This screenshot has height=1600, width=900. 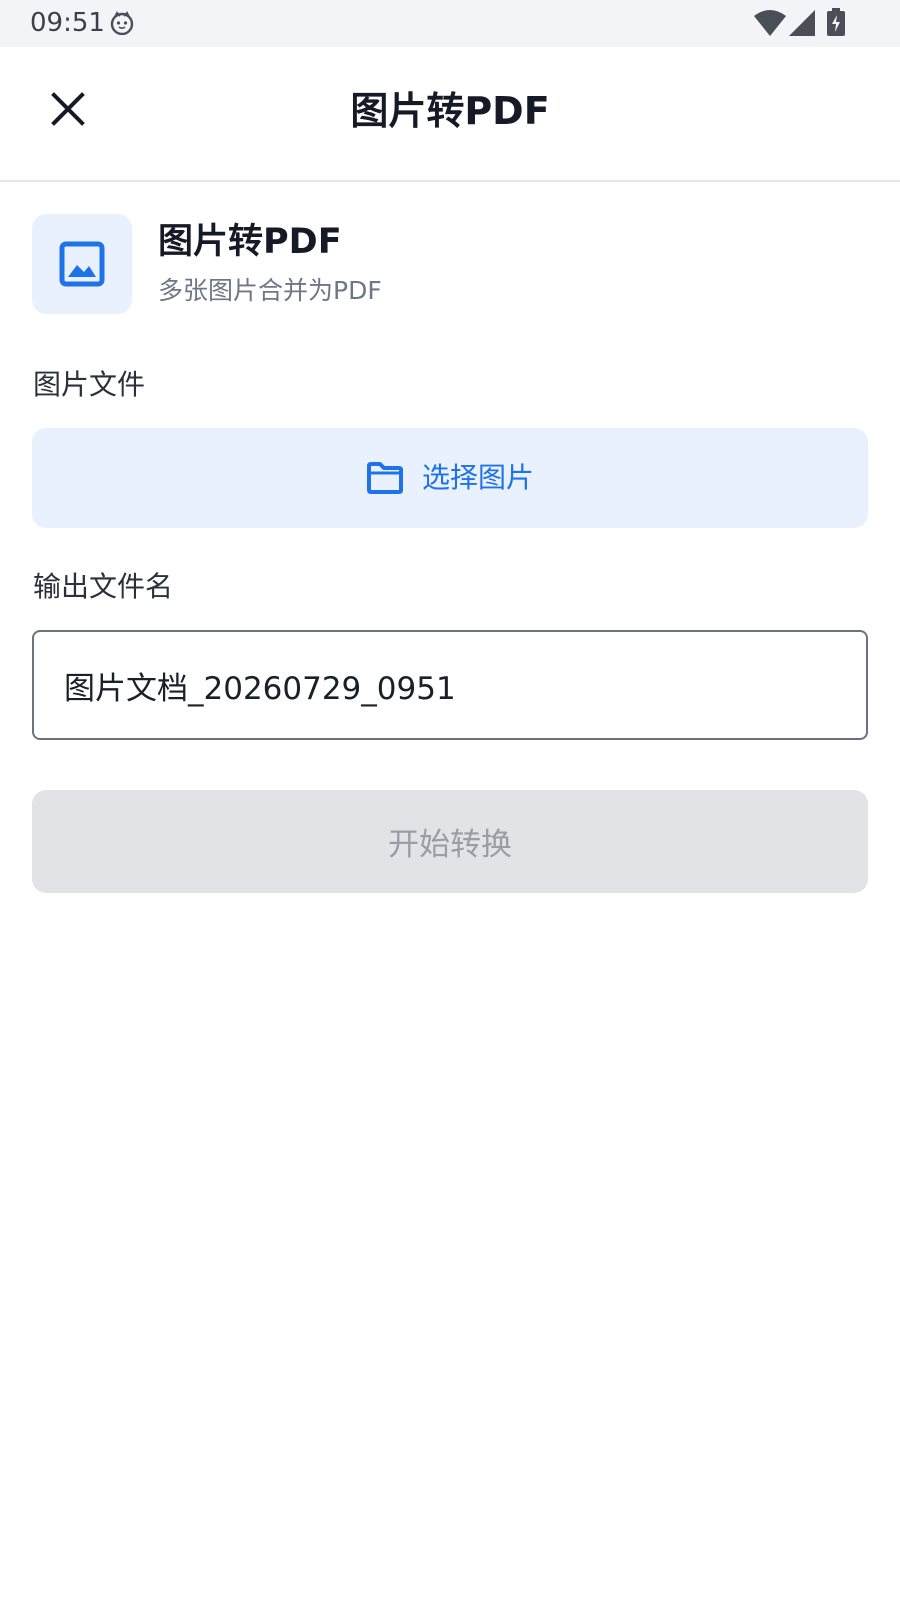 I want to click on folder-icon, so click(x=384, y=478).